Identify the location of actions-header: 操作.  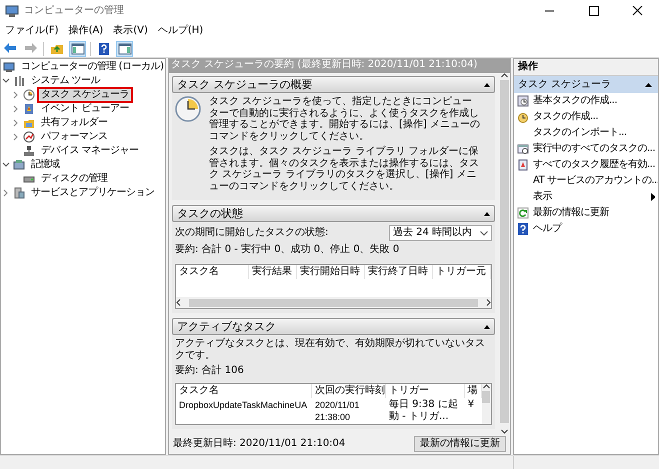
(586, 67).